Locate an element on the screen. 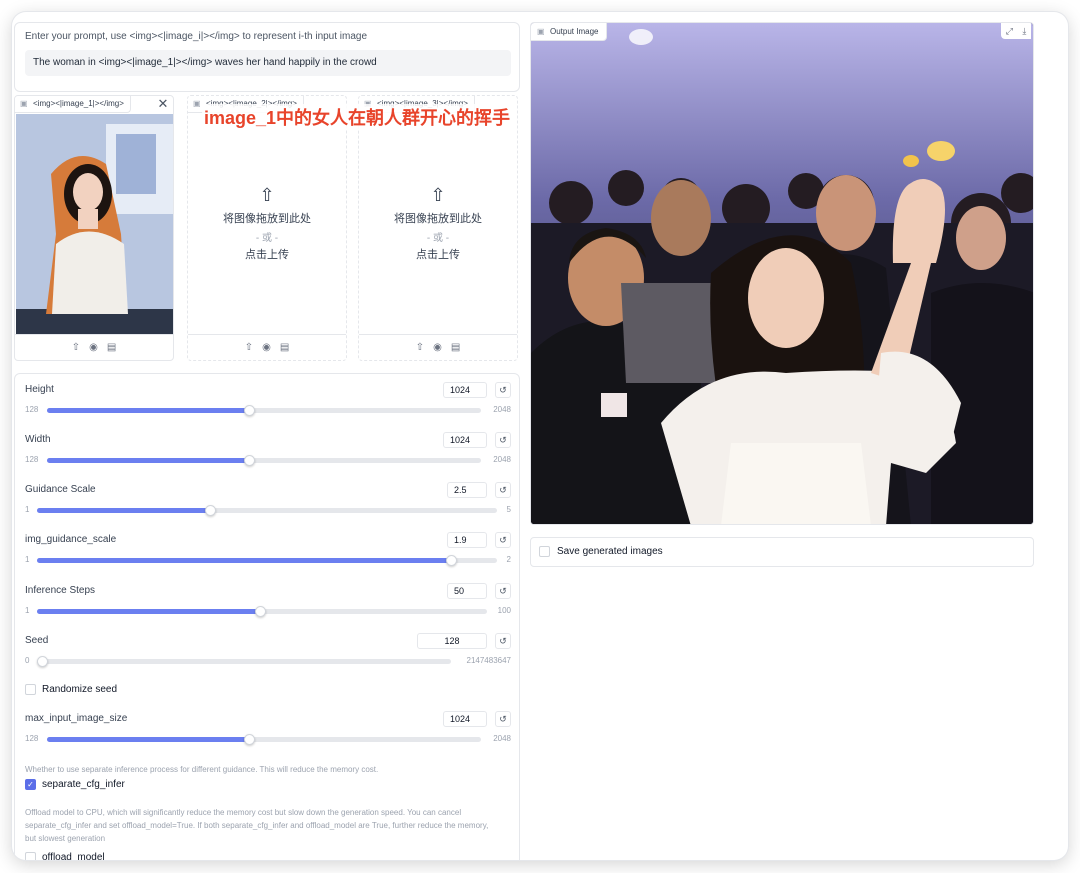  seed-max: 2147483647 is located at coordinates (489, 660).